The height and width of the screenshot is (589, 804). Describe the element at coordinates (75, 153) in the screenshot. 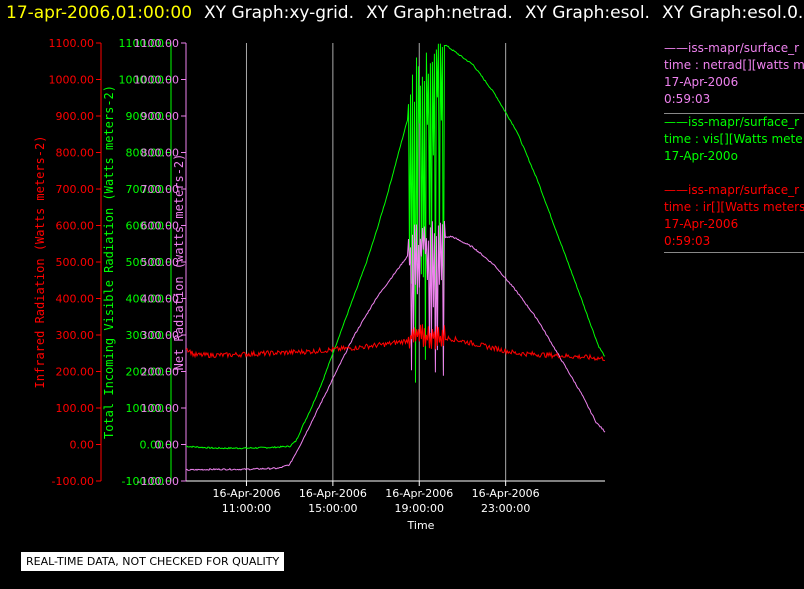

I see `y-tick-label: 800.00` at that location.